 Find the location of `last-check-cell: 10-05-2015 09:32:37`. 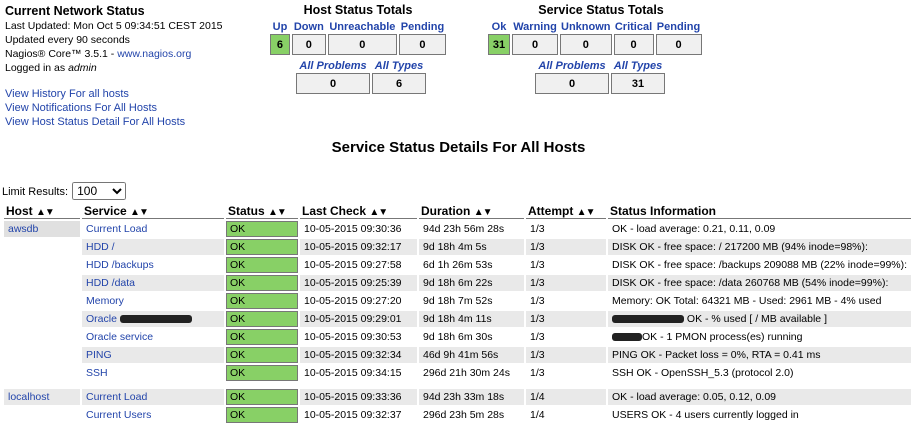

last-check-cell: 10-05-2015 09:32:37 is located at coordinates (353, 415).